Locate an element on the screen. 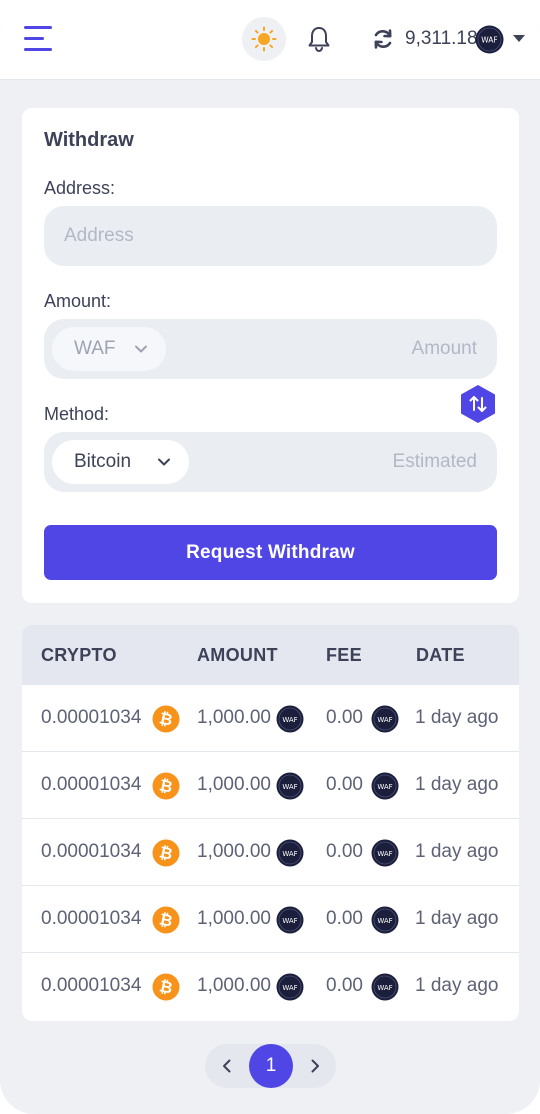 The width and height of the screenshot is (540, 1114). swap-icon is located at coordinates (478, 404).